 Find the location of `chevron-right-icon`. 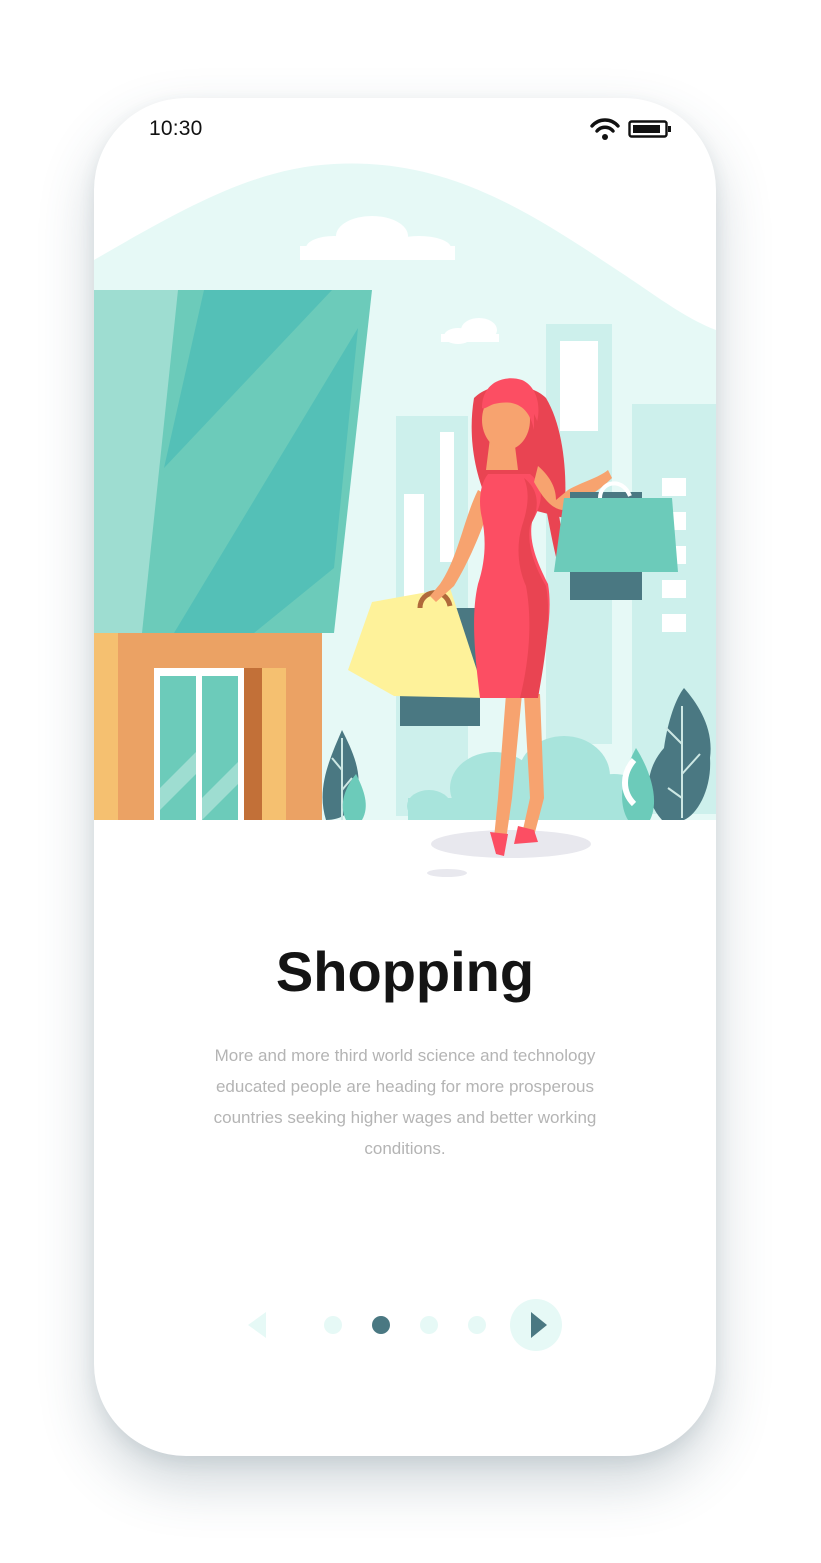

chevron-right-icon is located at coordinates (539, 1325).